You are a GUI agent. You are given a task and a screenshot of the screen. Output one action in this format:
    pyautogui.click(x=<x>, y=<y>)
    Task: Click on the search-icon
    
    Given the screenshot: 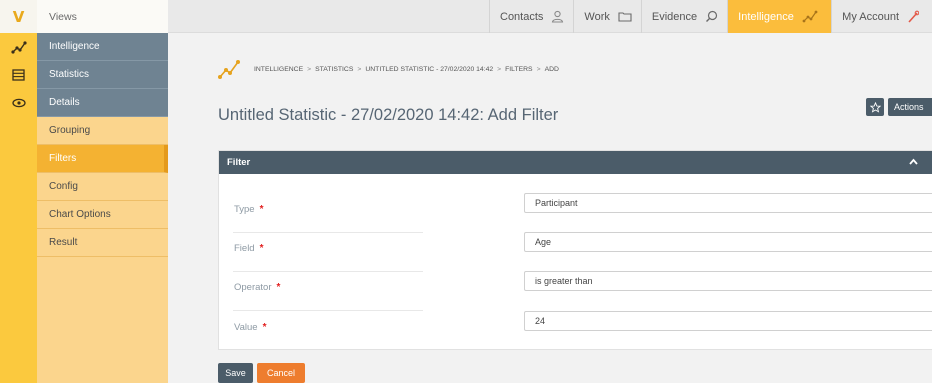 What is the action you would take?
    pyautogui.click(x=711, y=16)
    